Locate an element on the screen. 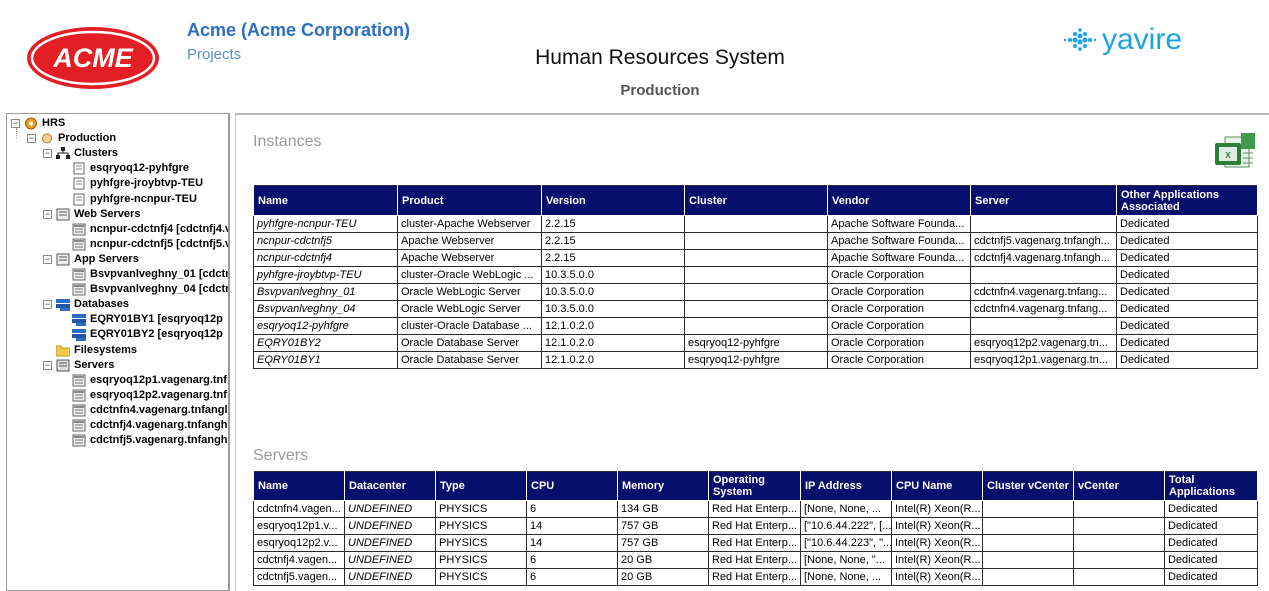 This screenshot has width=1269, height=591. servers-header-vcenter: vCenter is located at coordinates (1119, 486).